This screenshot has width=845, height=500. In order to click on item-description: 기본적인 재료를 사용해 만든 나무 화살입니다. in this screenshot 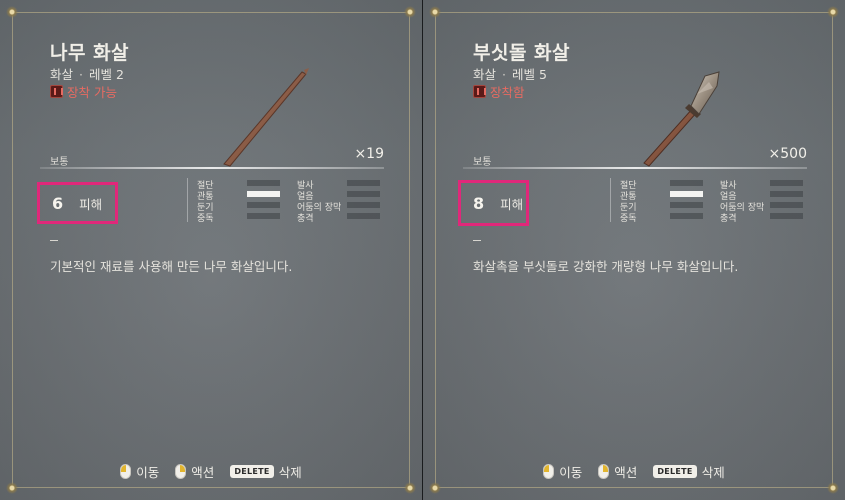, I will do `click(171, 266)`.